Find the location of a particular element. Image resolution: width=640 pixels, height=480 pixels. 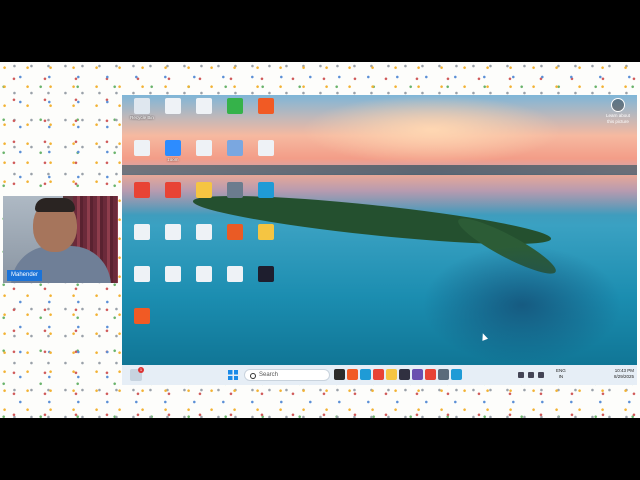

wallpaper-horizon is located at coordinates (379, 170).